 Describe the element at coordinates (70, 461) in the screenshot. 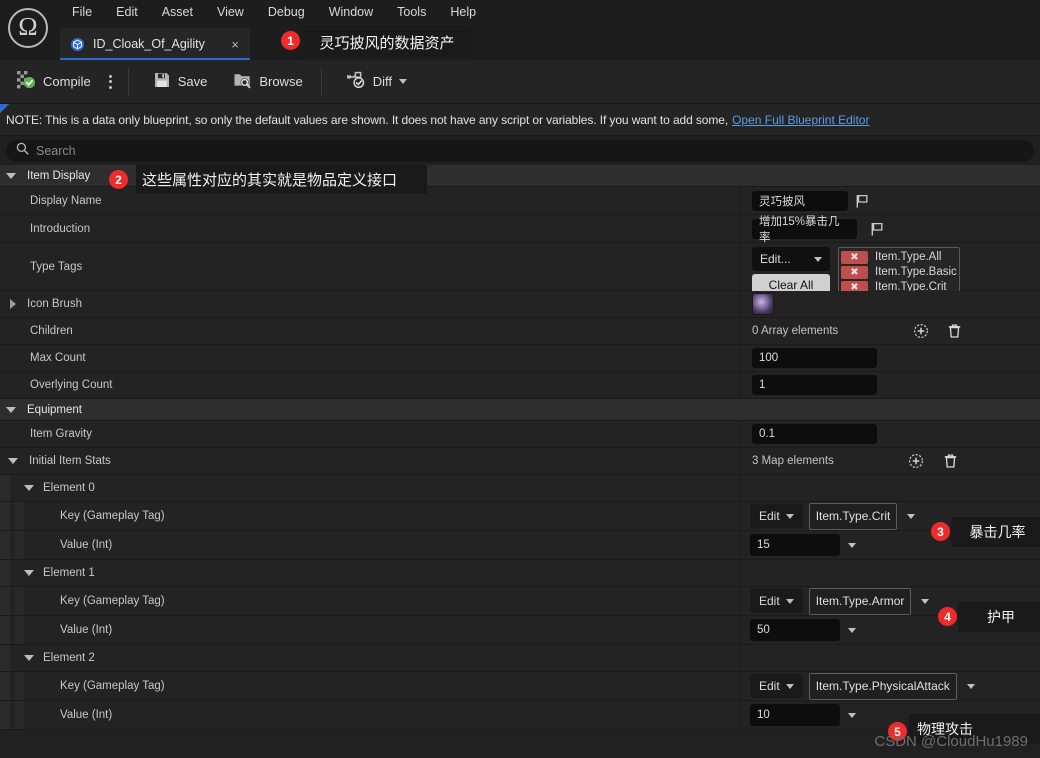

I see `property-label: Initial Item Stats` at that location.